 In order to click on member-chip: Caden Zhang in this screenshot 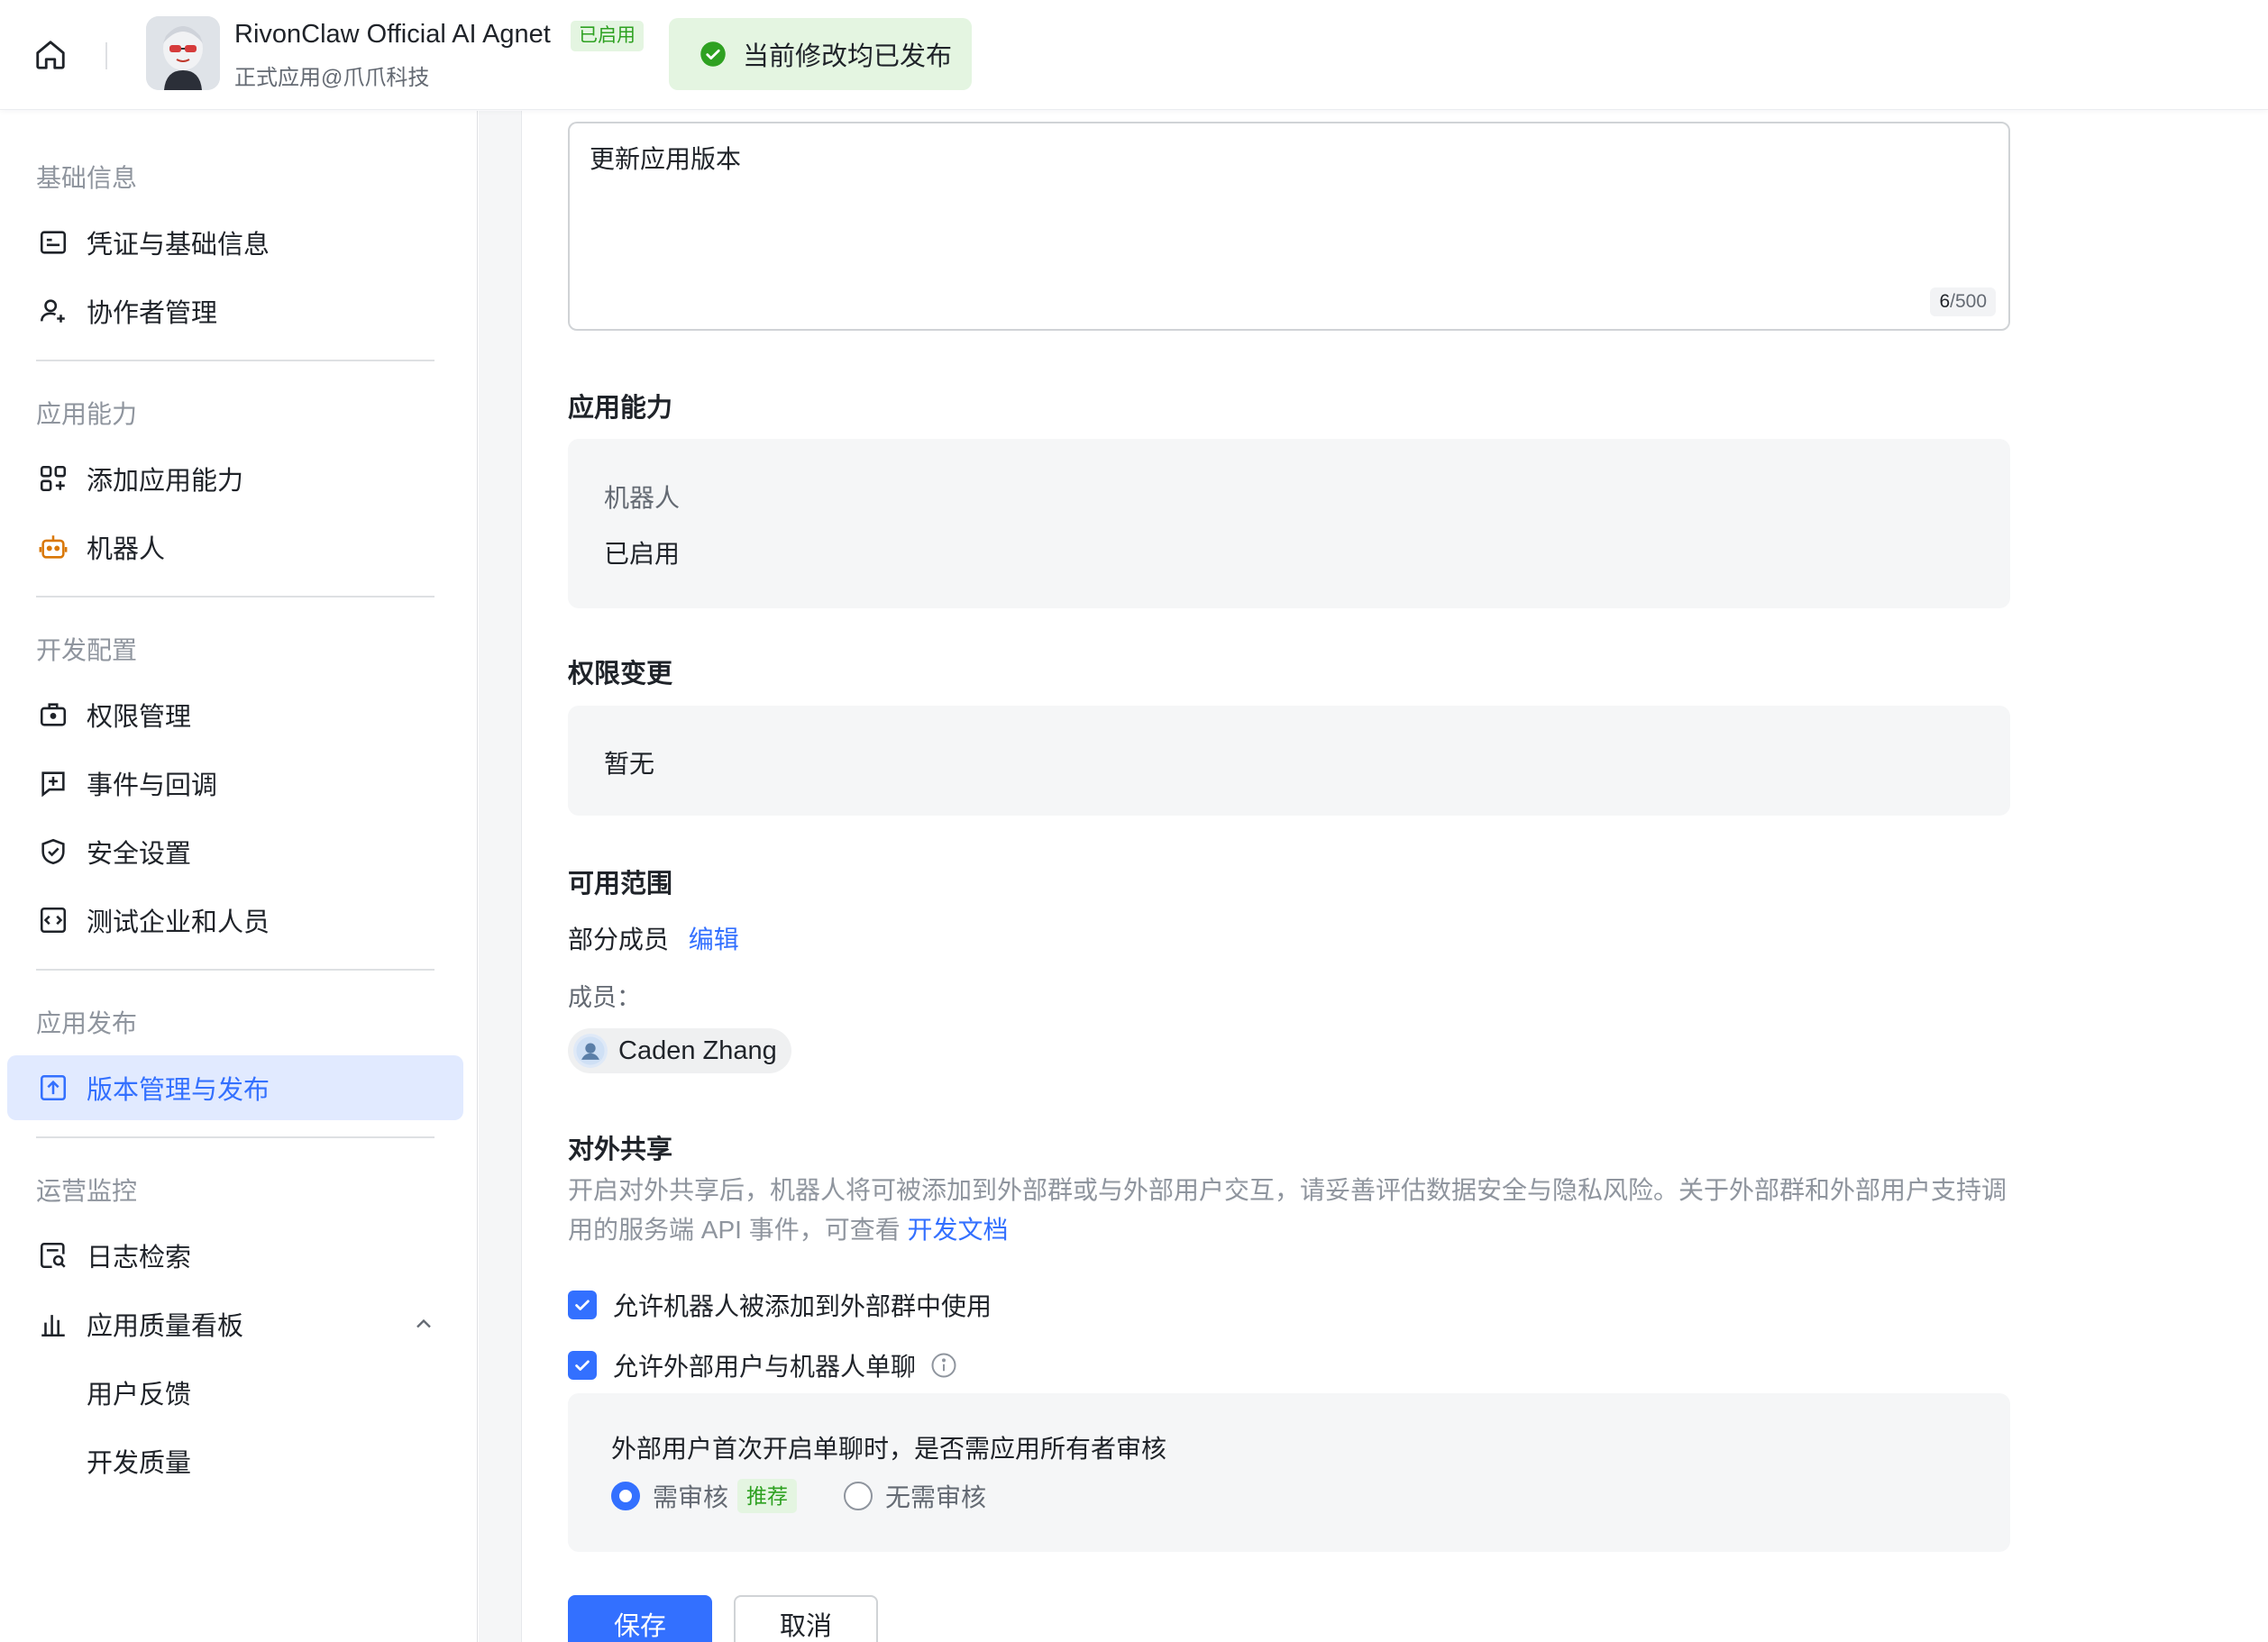, I will do `click(679, 1051)`.